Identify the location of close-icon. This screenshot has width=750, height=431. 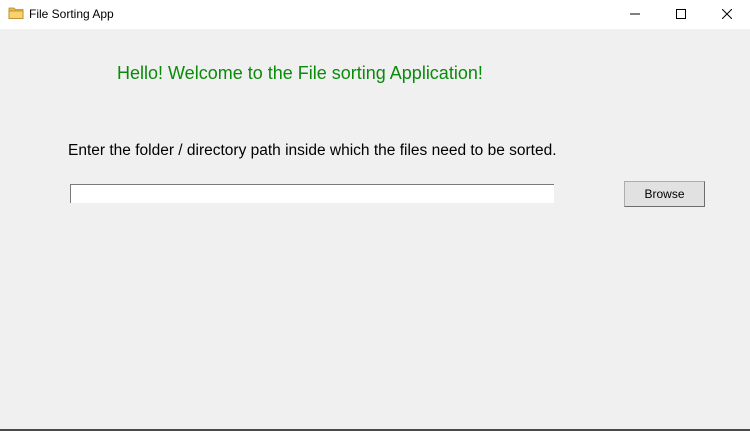
(727, 15).